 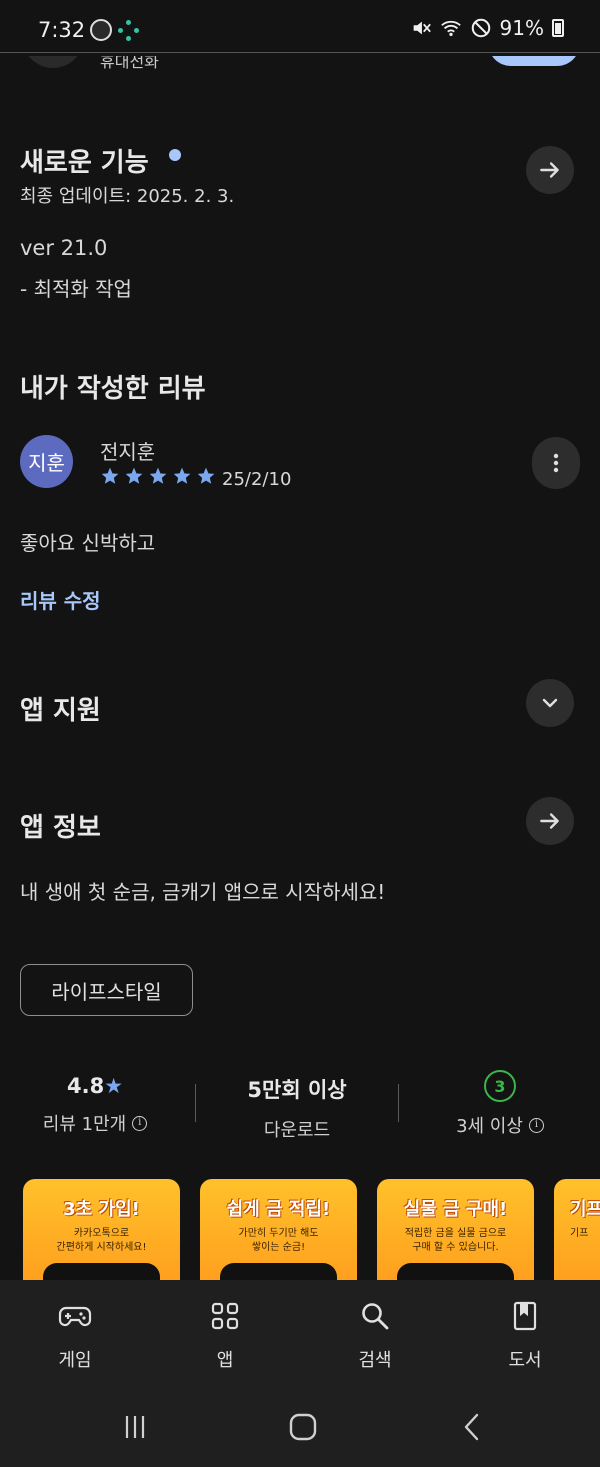 What do you see at coordinates (225, 1360) in the screenshot?
I see `nav-label: 앱` at bounding box center [225, 1360].